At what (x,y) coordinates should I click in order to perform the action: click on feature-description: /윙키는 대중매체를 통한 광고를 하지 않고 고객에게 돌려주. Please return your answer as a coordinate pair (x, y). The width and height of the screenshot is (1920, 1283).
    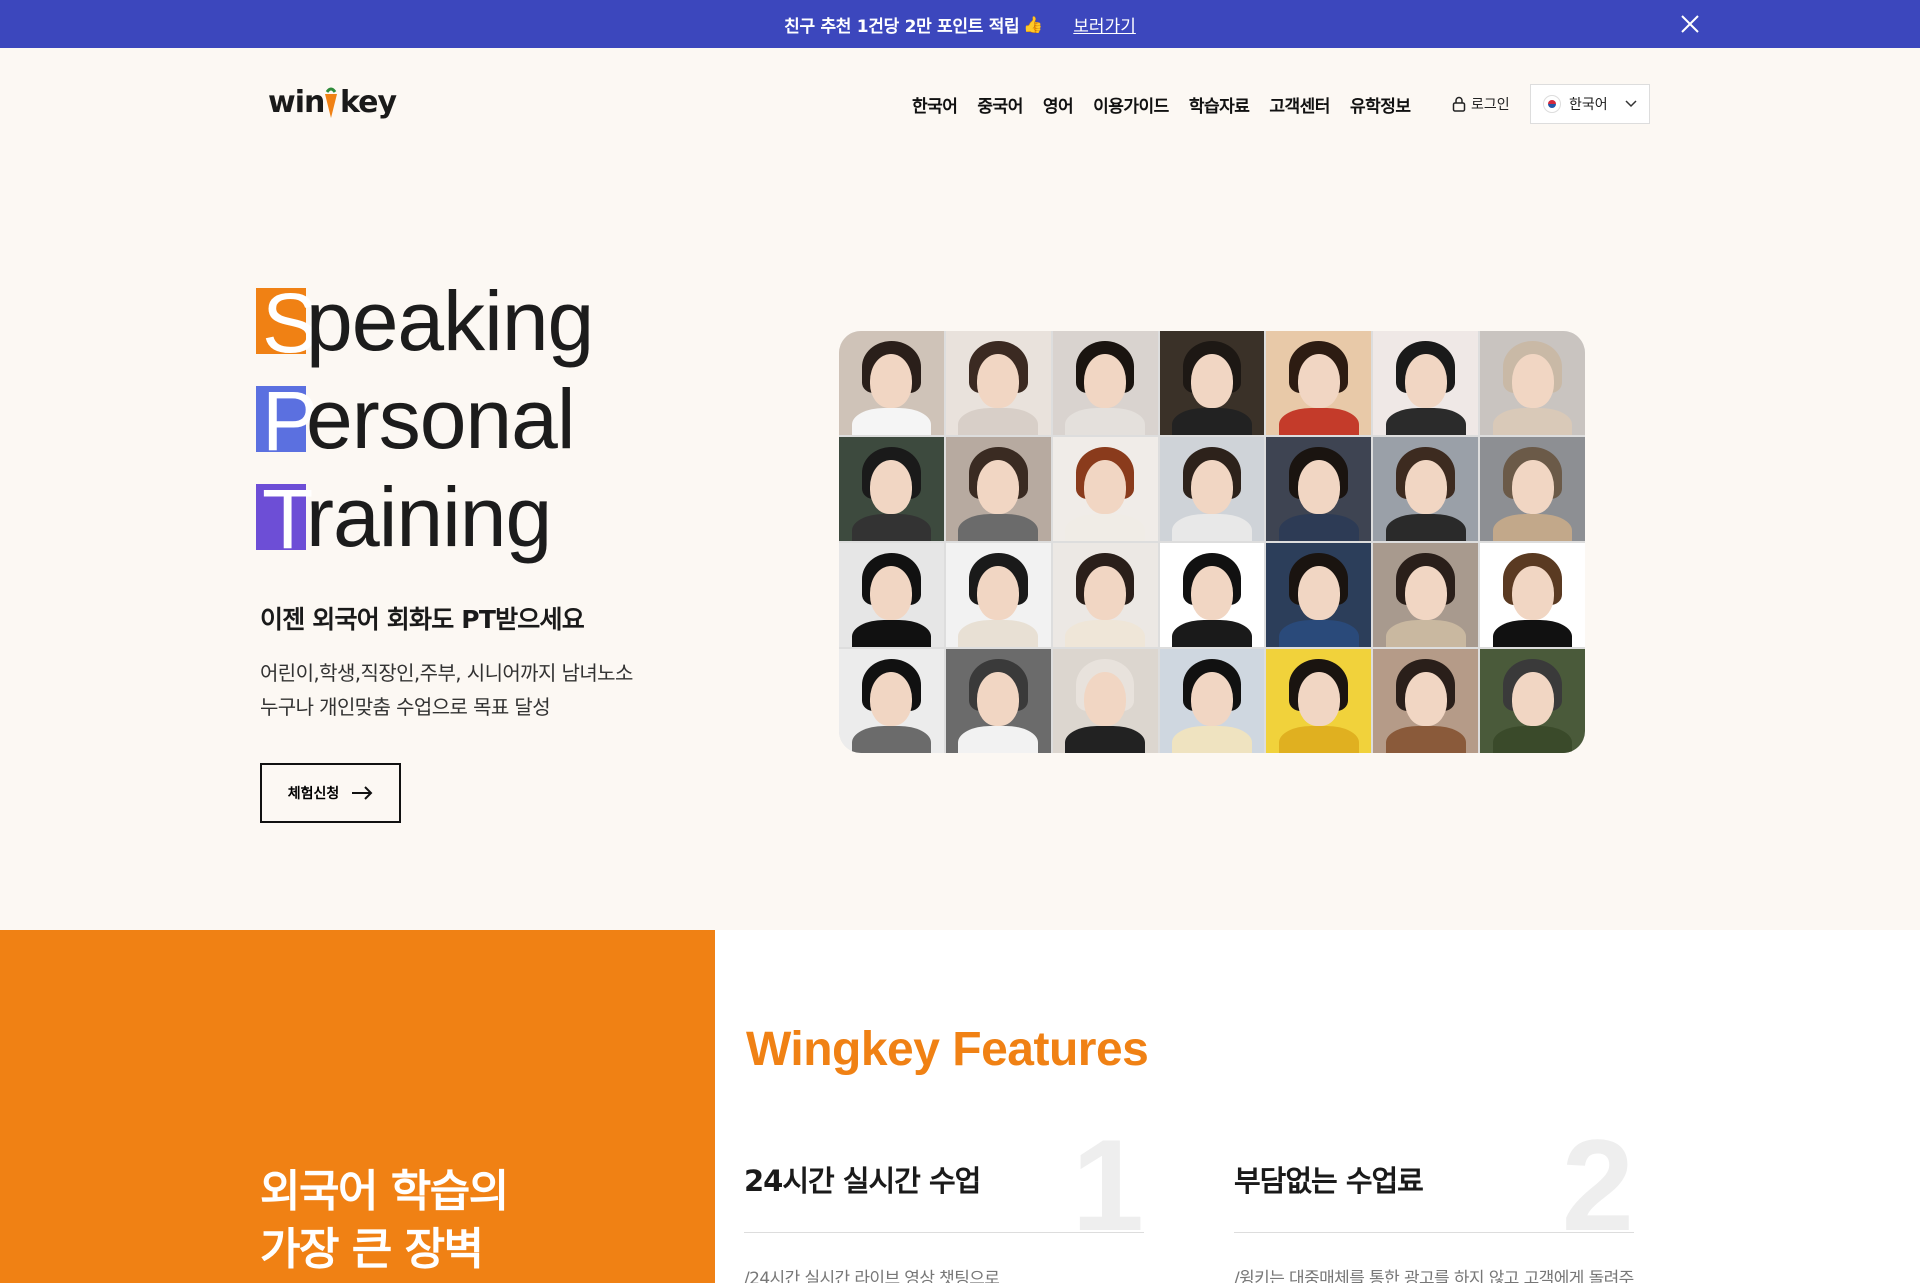
    Looking at the image, I should click on (1434, 1276).